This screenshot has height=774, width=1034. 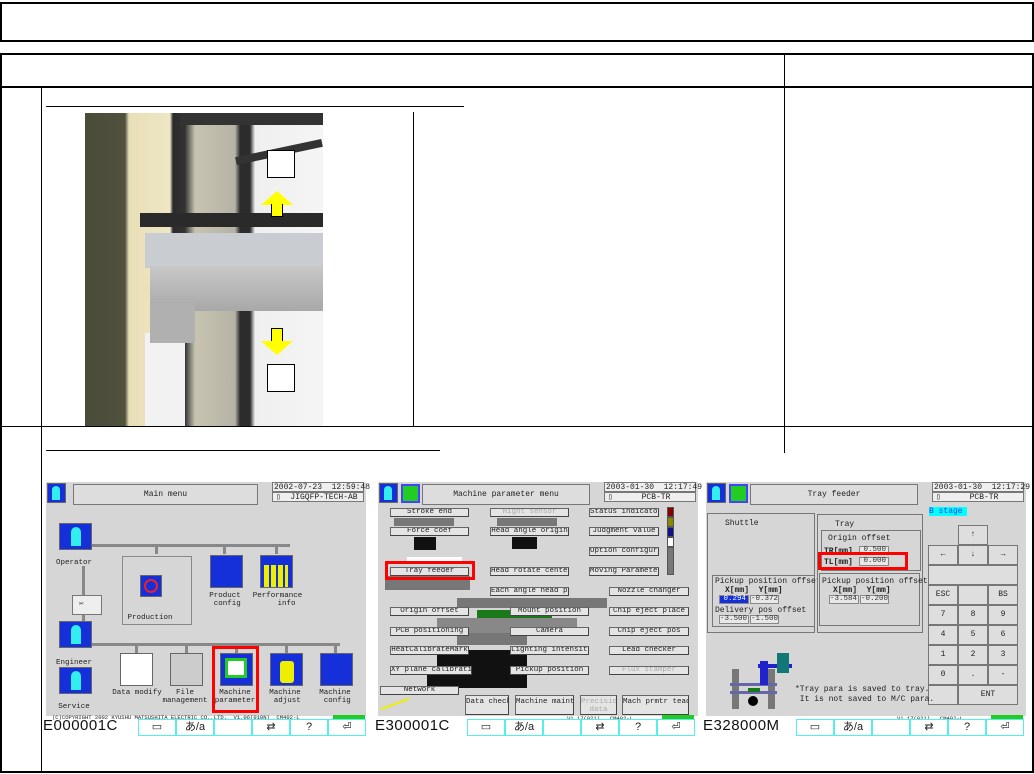 What do you see at coordinates (1003, 655) in the screenshot?
I see `key-3: 3` at bounding box center [1003, 655].